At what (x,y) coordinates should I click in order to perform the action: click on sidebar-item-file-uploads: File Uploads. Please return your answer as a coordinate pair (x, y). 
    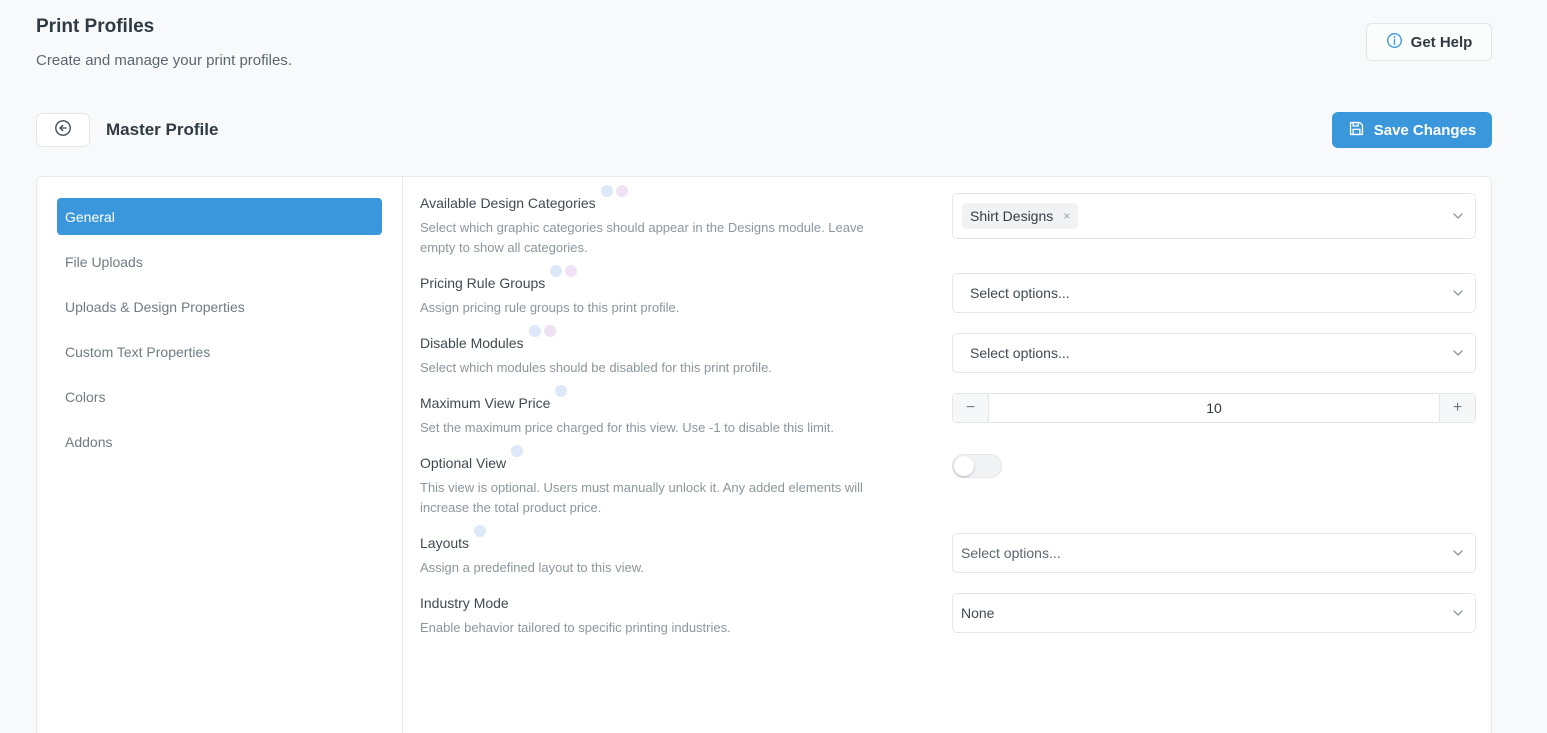
    Looking at the image, I should click on (219, 261).